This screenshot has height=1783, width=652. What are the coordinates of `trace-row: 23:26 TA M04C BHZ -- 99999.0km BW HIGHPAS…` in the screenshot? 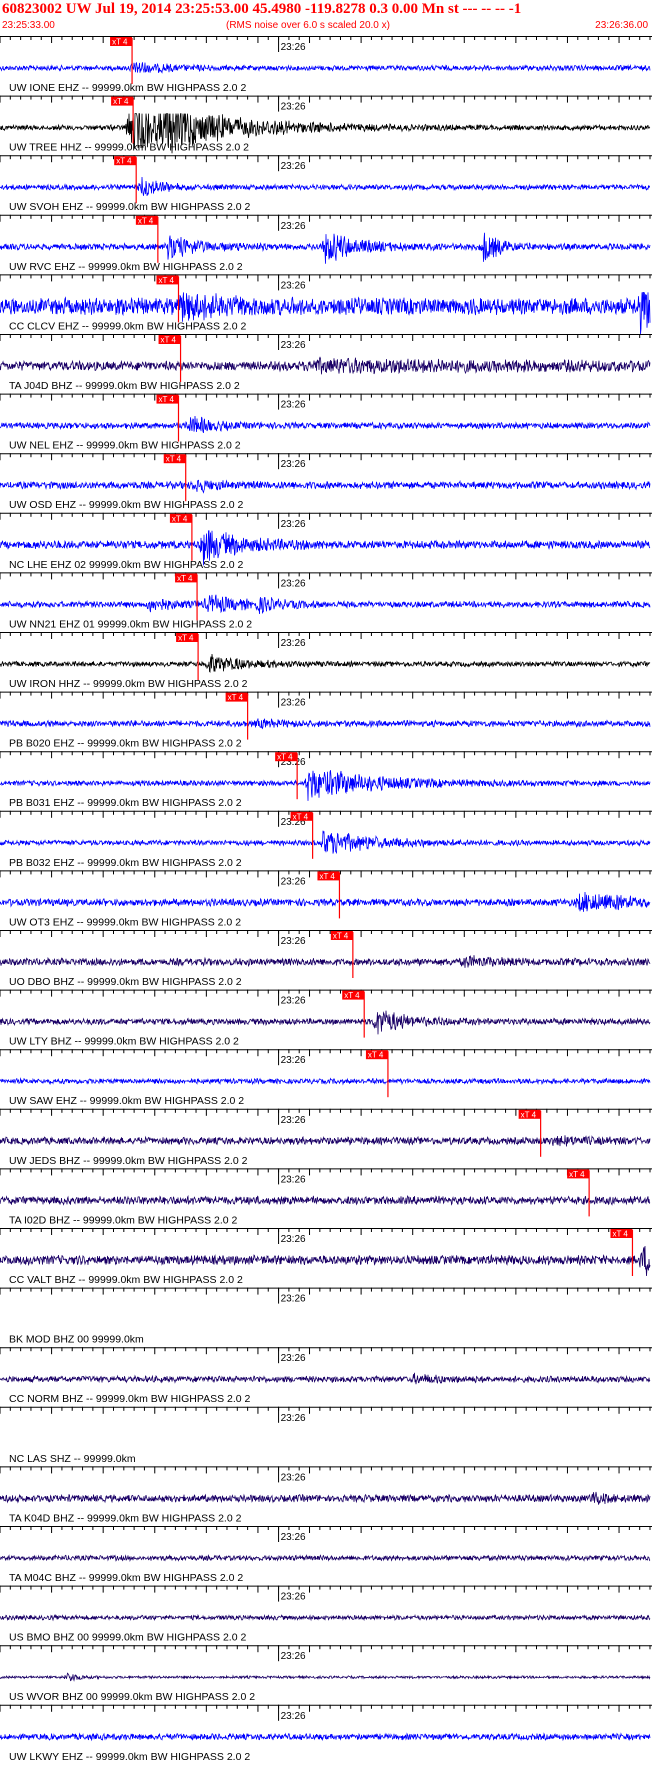 It's located at (326, 1555).